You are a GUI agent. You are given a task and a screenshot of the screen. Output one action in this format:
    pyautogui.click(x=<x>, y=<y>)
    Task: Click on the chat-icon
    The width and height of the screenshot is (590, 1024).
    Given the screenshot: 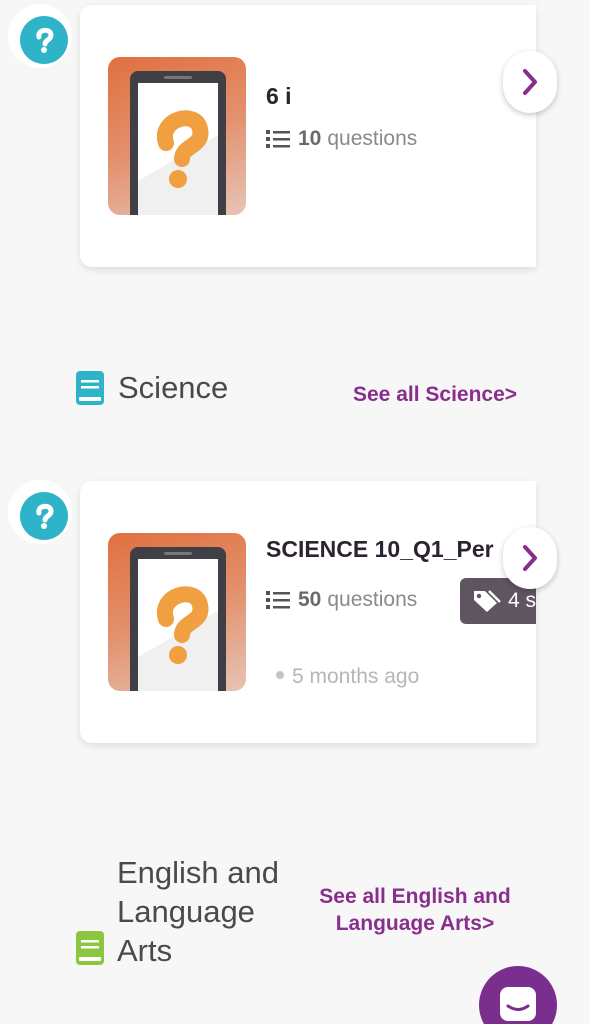 What is the action you would take?
    pyautogui.click(x=518, y=1004)
    